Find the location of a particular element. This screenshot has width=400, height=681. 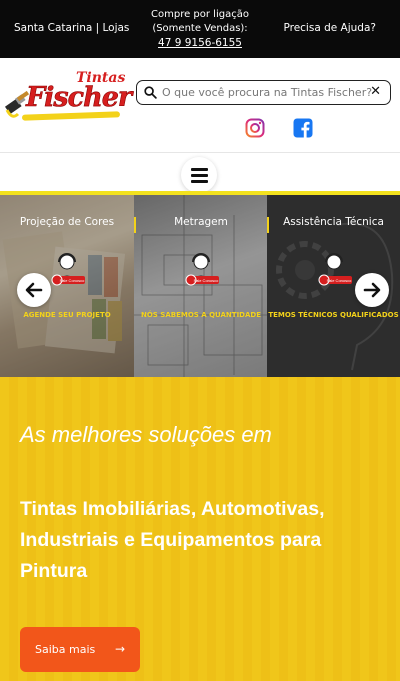

tintas-fischer-logo: Tintas Fischer is located at coordinates (68, 96).